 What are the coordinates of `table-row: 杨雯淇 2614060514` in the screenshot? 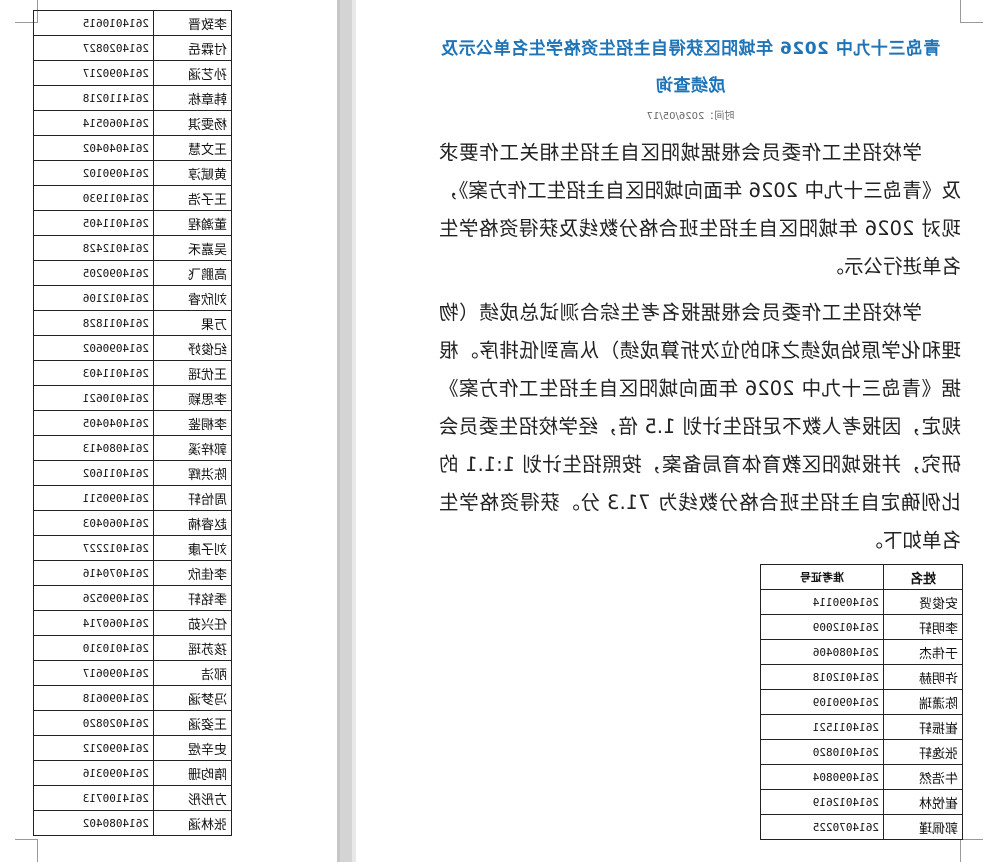 It's located at (132, 123).